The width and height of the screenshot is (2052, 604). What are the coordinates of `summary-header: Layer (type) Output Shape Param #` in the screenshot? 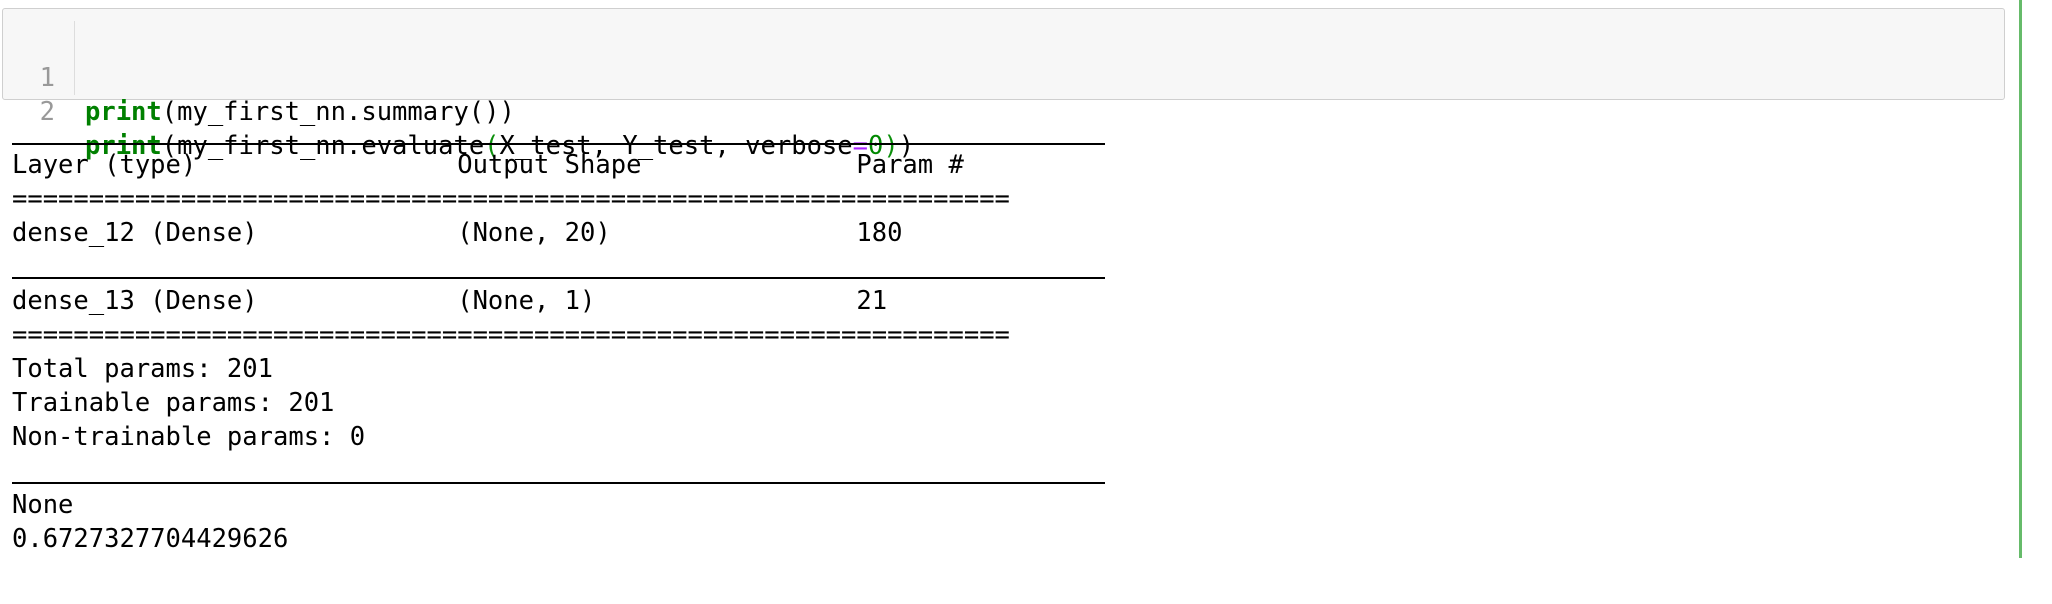 It's located at (511, 165).